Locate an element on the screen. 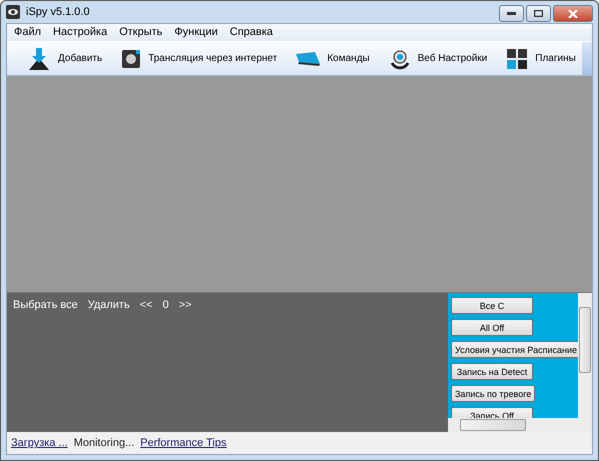  status-link: Performance Tips is located at coordinates (183, 443).